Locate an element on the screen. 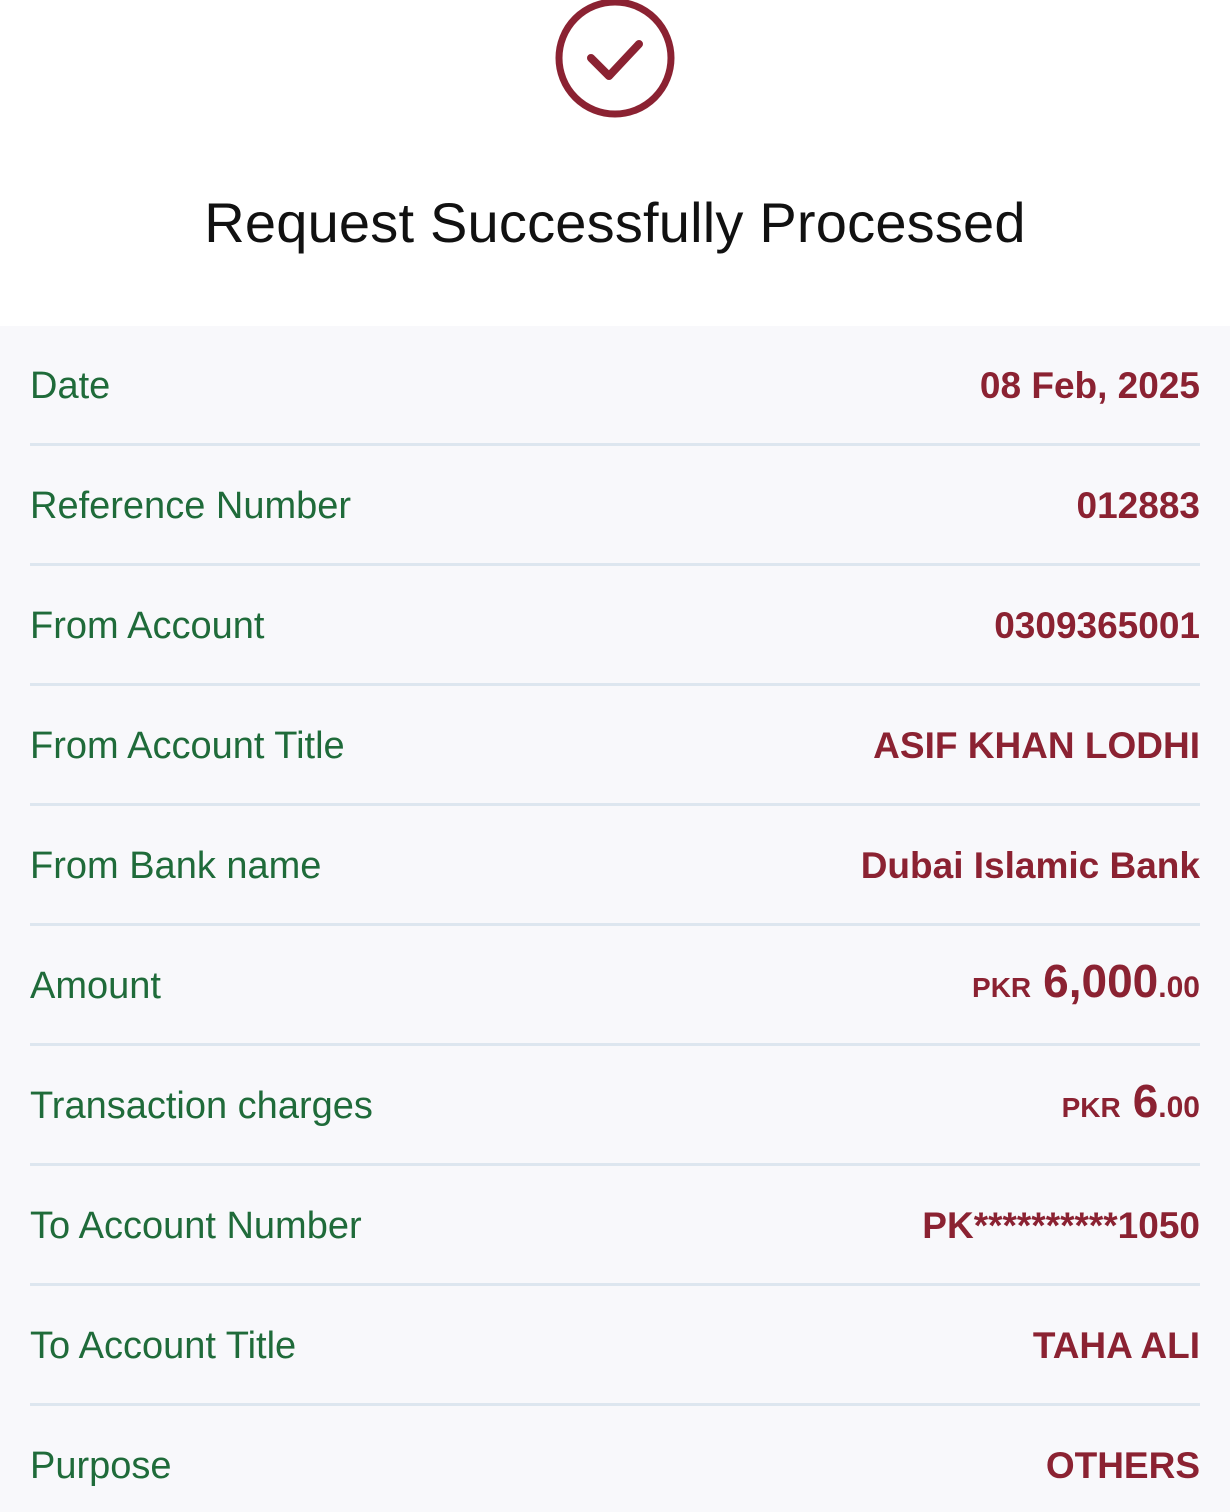 The height and width of the screenshot is (1512, 1230). detail-label: To Account Title is located at coordinates (163, 1346).